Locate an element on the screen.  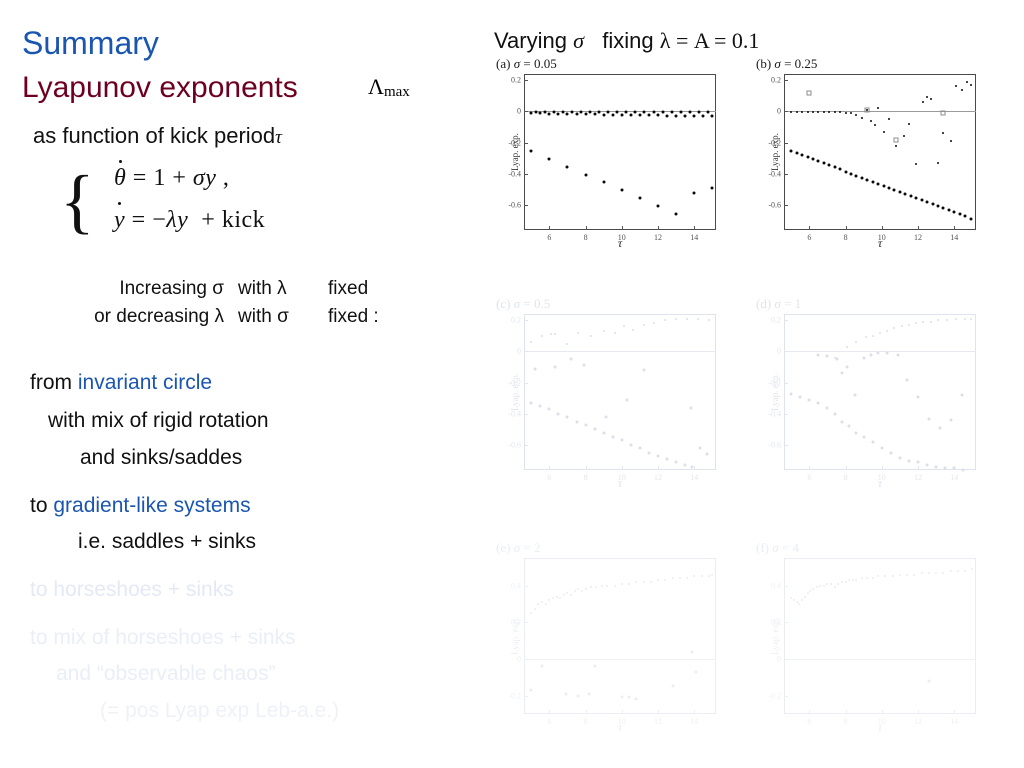
chart-xtick-e-3: 12 is located at coordinates (658, 721).